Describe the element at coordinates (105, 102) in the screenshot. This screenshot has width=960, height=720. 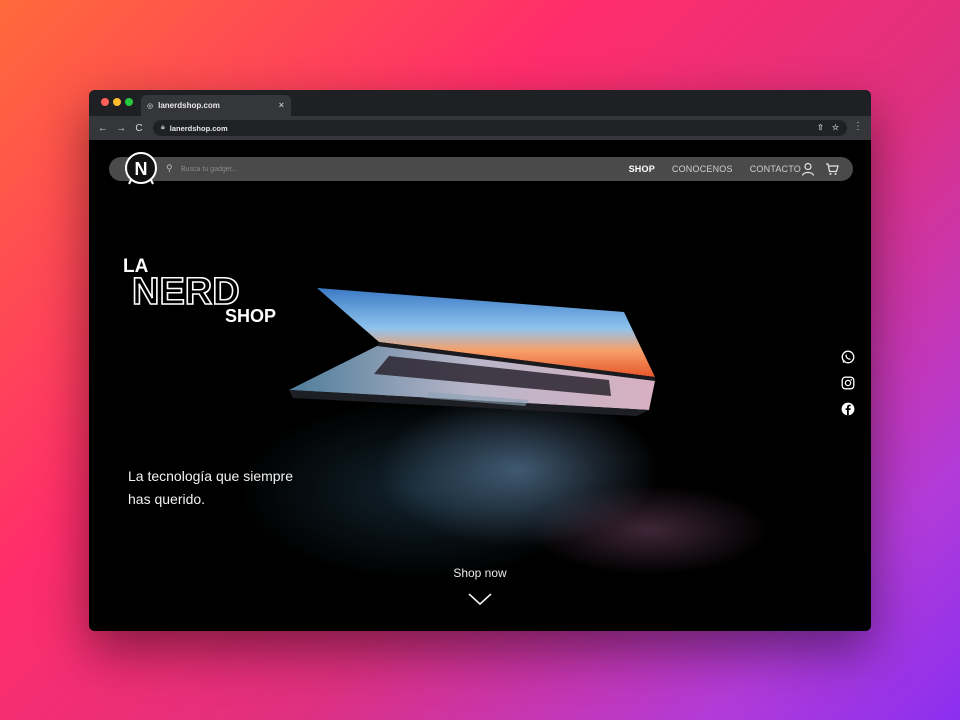
I see `close-window-button` at that location.